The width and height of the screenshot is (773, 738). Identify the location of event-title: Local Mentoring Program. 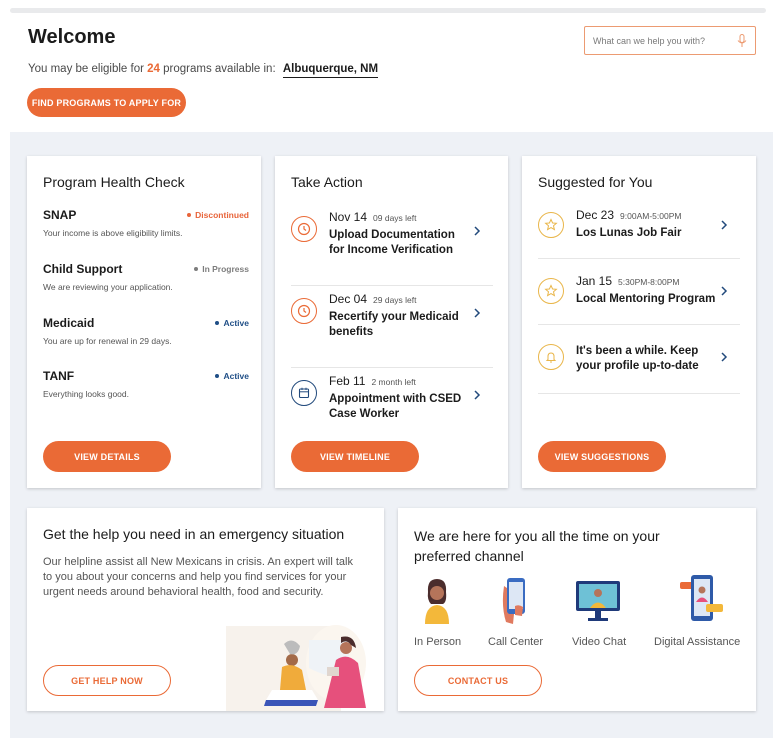
(646, 299).